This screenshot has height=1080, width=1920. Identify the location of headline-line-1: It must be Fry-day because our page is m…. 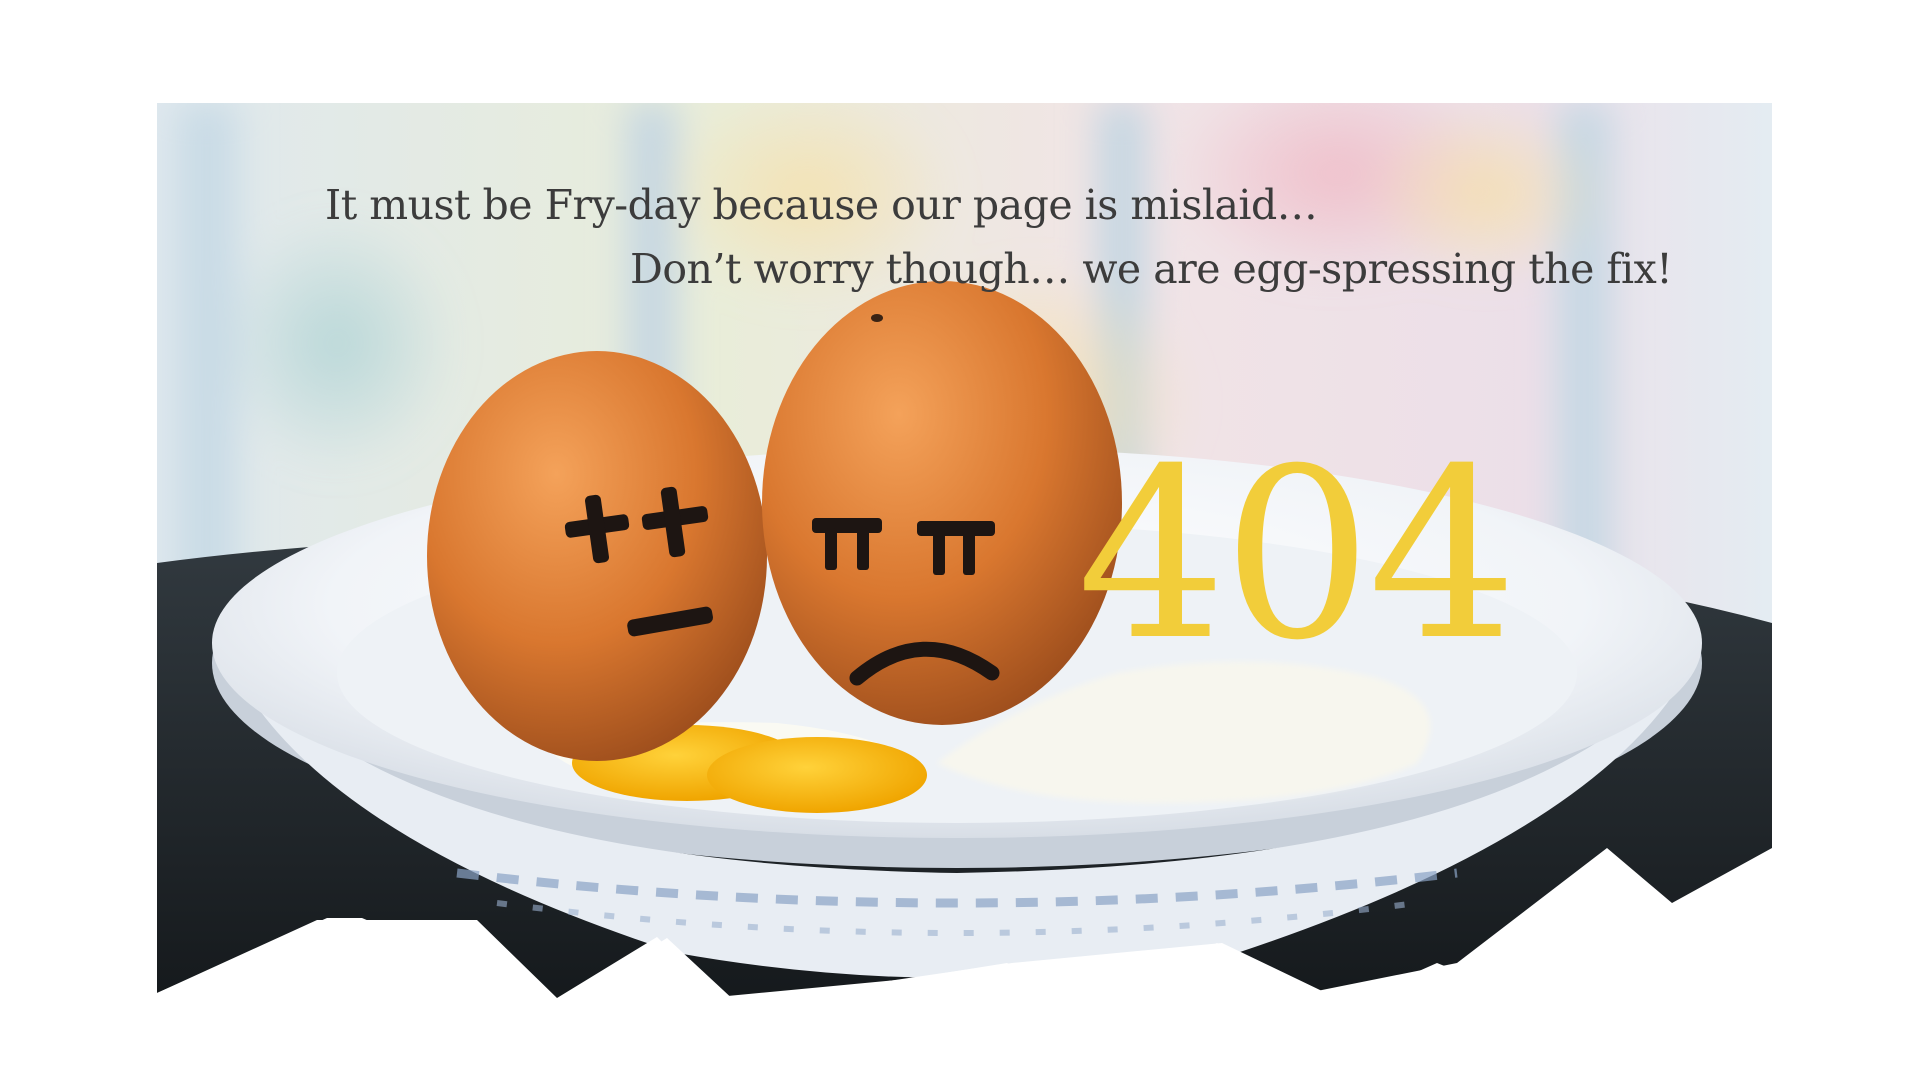
(821, 205).